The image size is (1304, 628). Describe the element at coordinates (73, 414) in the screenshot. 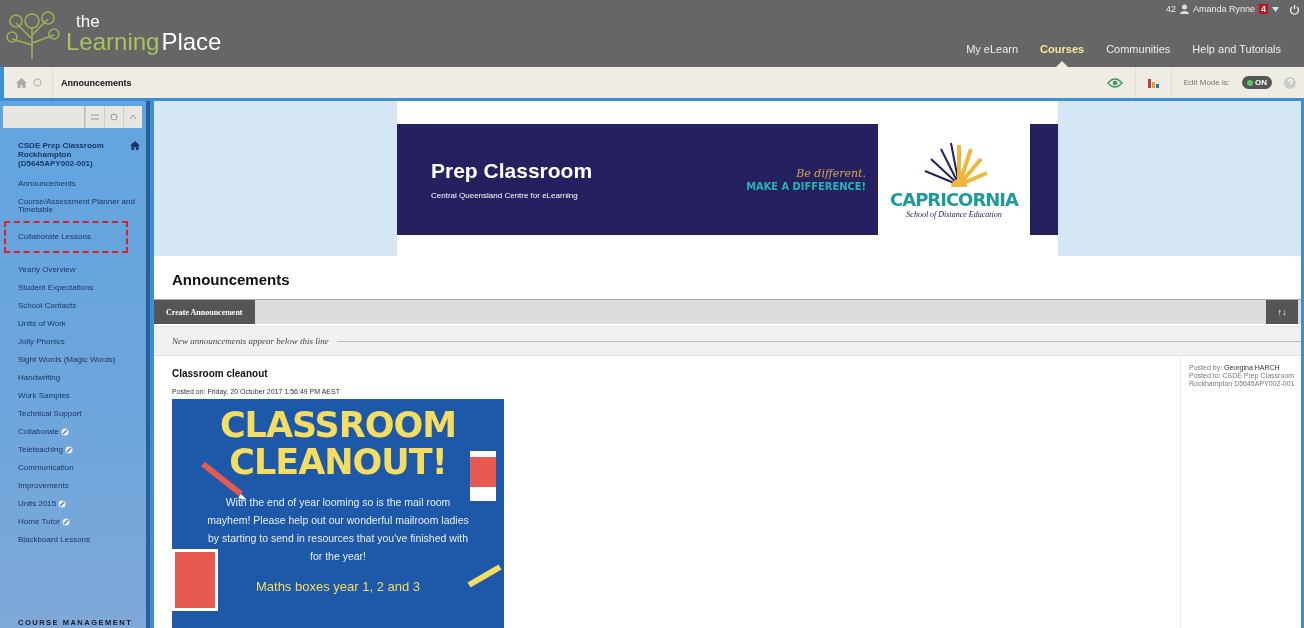

I see `menu-item: Technical Support` at that location.